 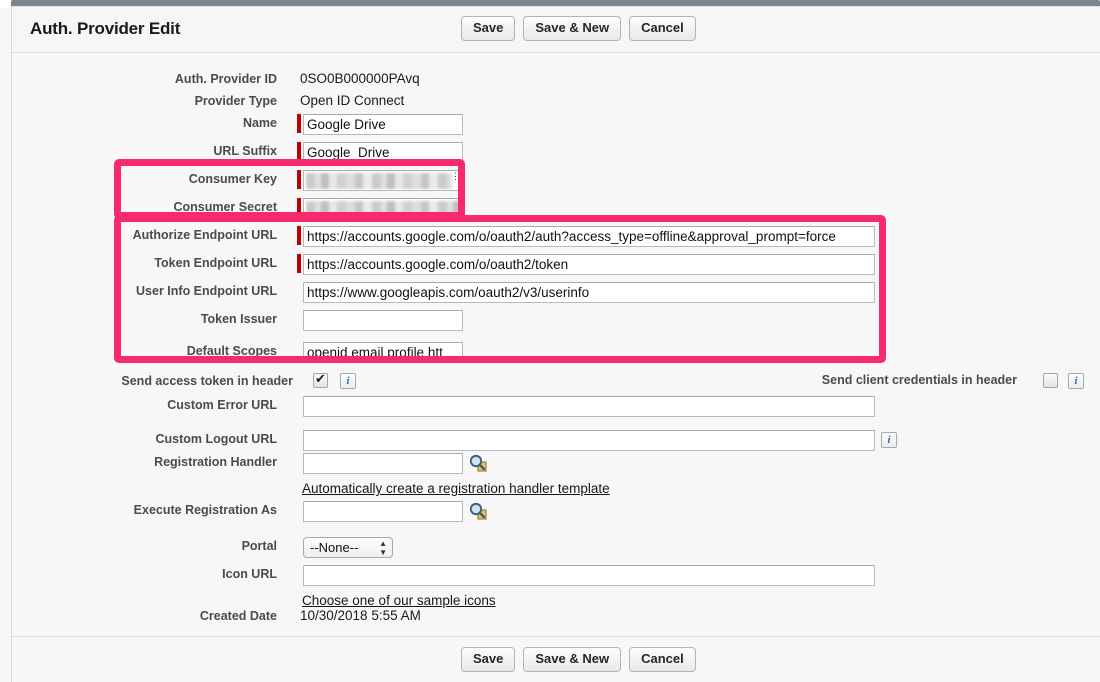 What do you see at coordinates (572, 28) in the screenshot?
I see `save-and-new-button-top: Save & New` at bounding box center [572, 28].